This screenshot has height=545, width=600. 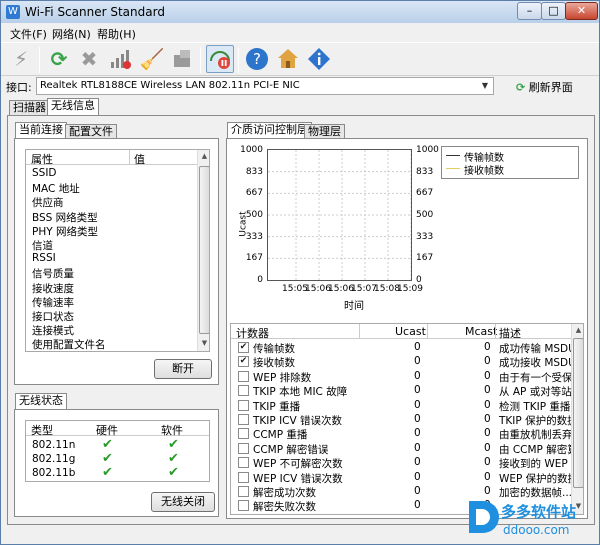 What do you see at coordinates (29, 108) in the screenshot?
I see `tab-scanner: 扫描器` at bounding box center [29, 108].